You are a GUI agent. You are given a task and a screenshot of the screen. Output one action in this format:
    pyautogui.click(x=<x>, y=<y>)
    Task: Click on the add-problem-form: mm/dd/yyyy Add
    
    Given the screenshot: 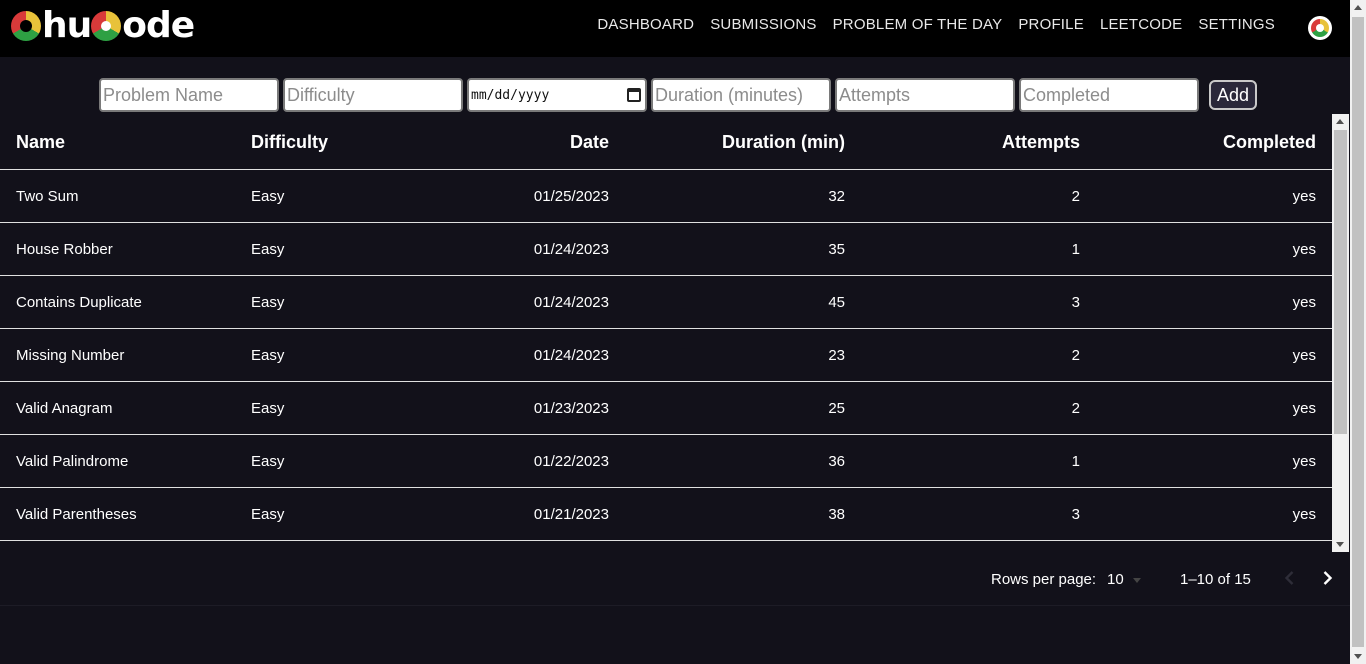 What is the action you would take?
    pyautogui.click(x=678, y=95)
    